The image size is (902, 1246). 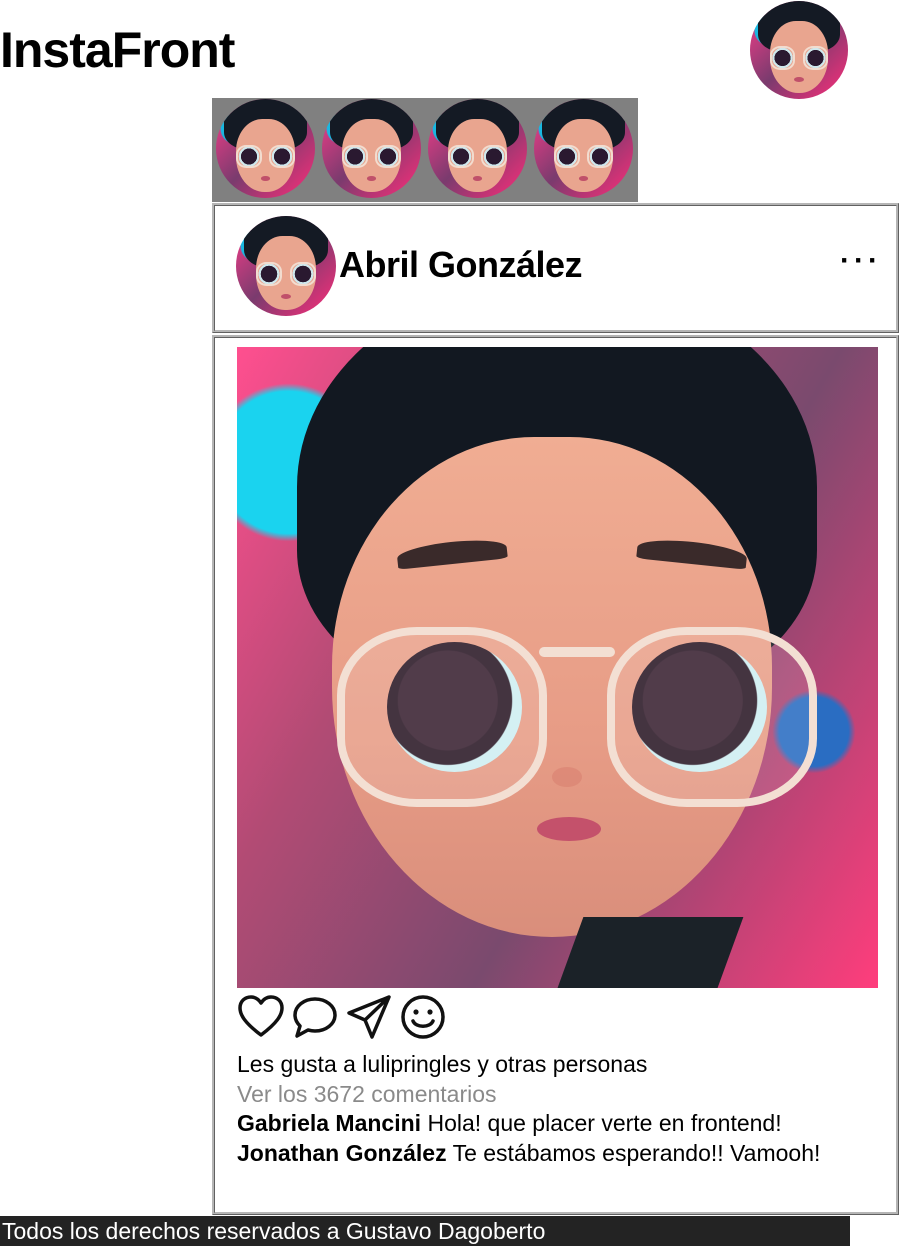 I want to click on comment-user: Jonathan González, so click(x=342, y=1153).